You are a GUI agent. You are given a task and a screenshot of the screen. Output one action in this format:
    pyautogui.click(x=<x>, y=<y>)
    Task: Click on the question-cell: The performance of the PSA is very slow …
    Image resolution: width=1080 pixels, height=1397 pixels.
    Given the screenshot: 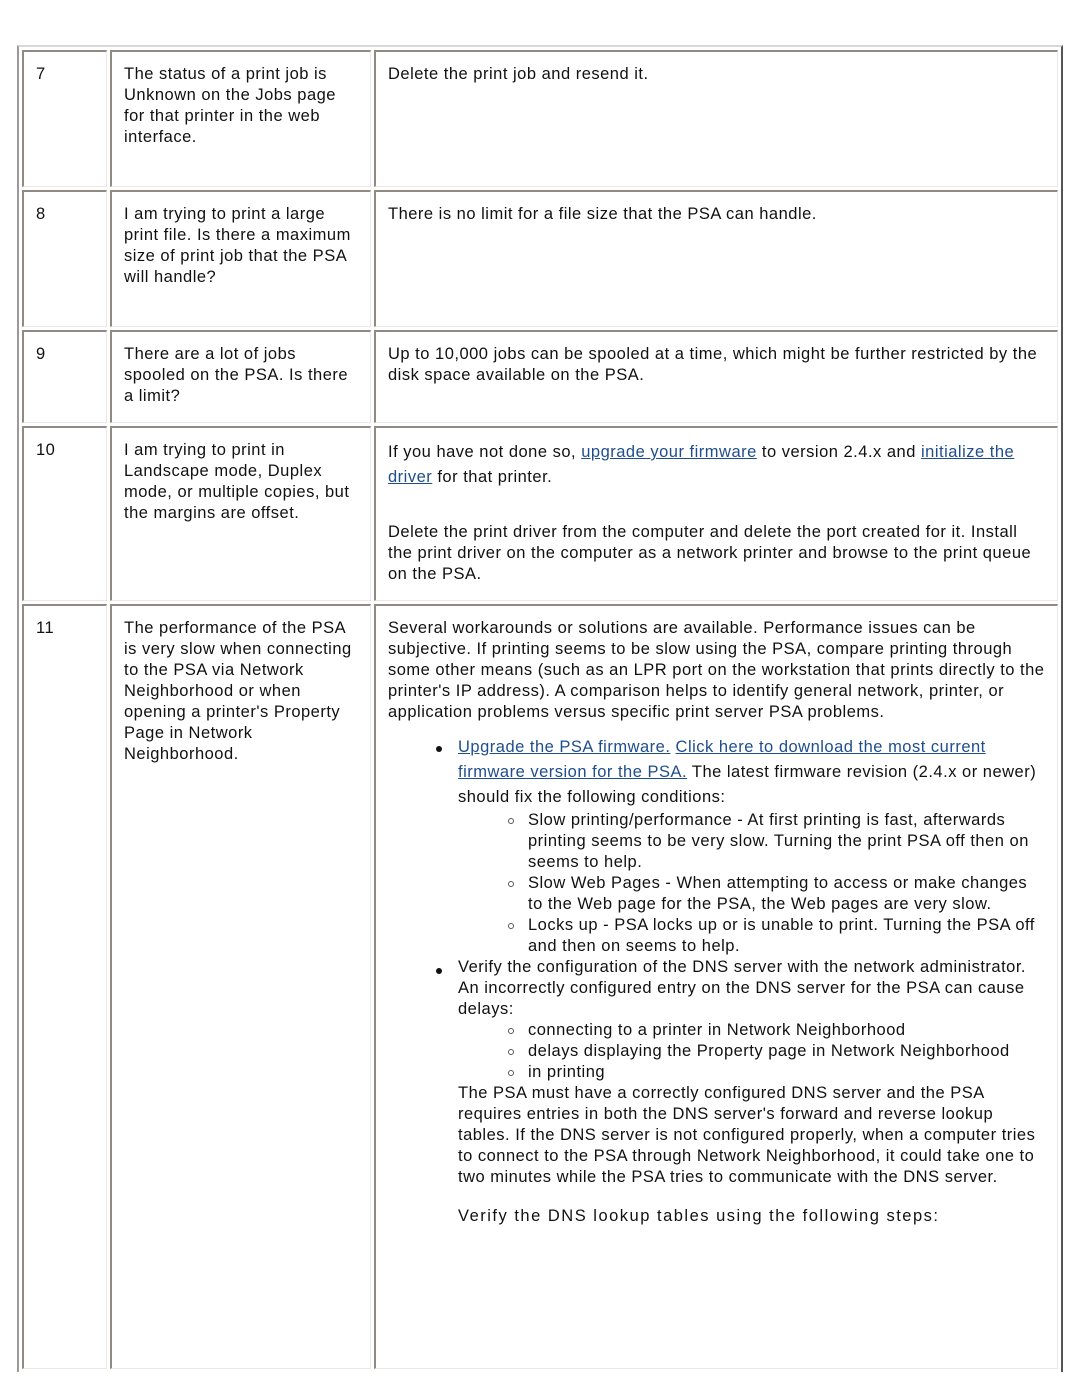 What is the action you would take?
    pyautogui.click(x=240, y=986)
    